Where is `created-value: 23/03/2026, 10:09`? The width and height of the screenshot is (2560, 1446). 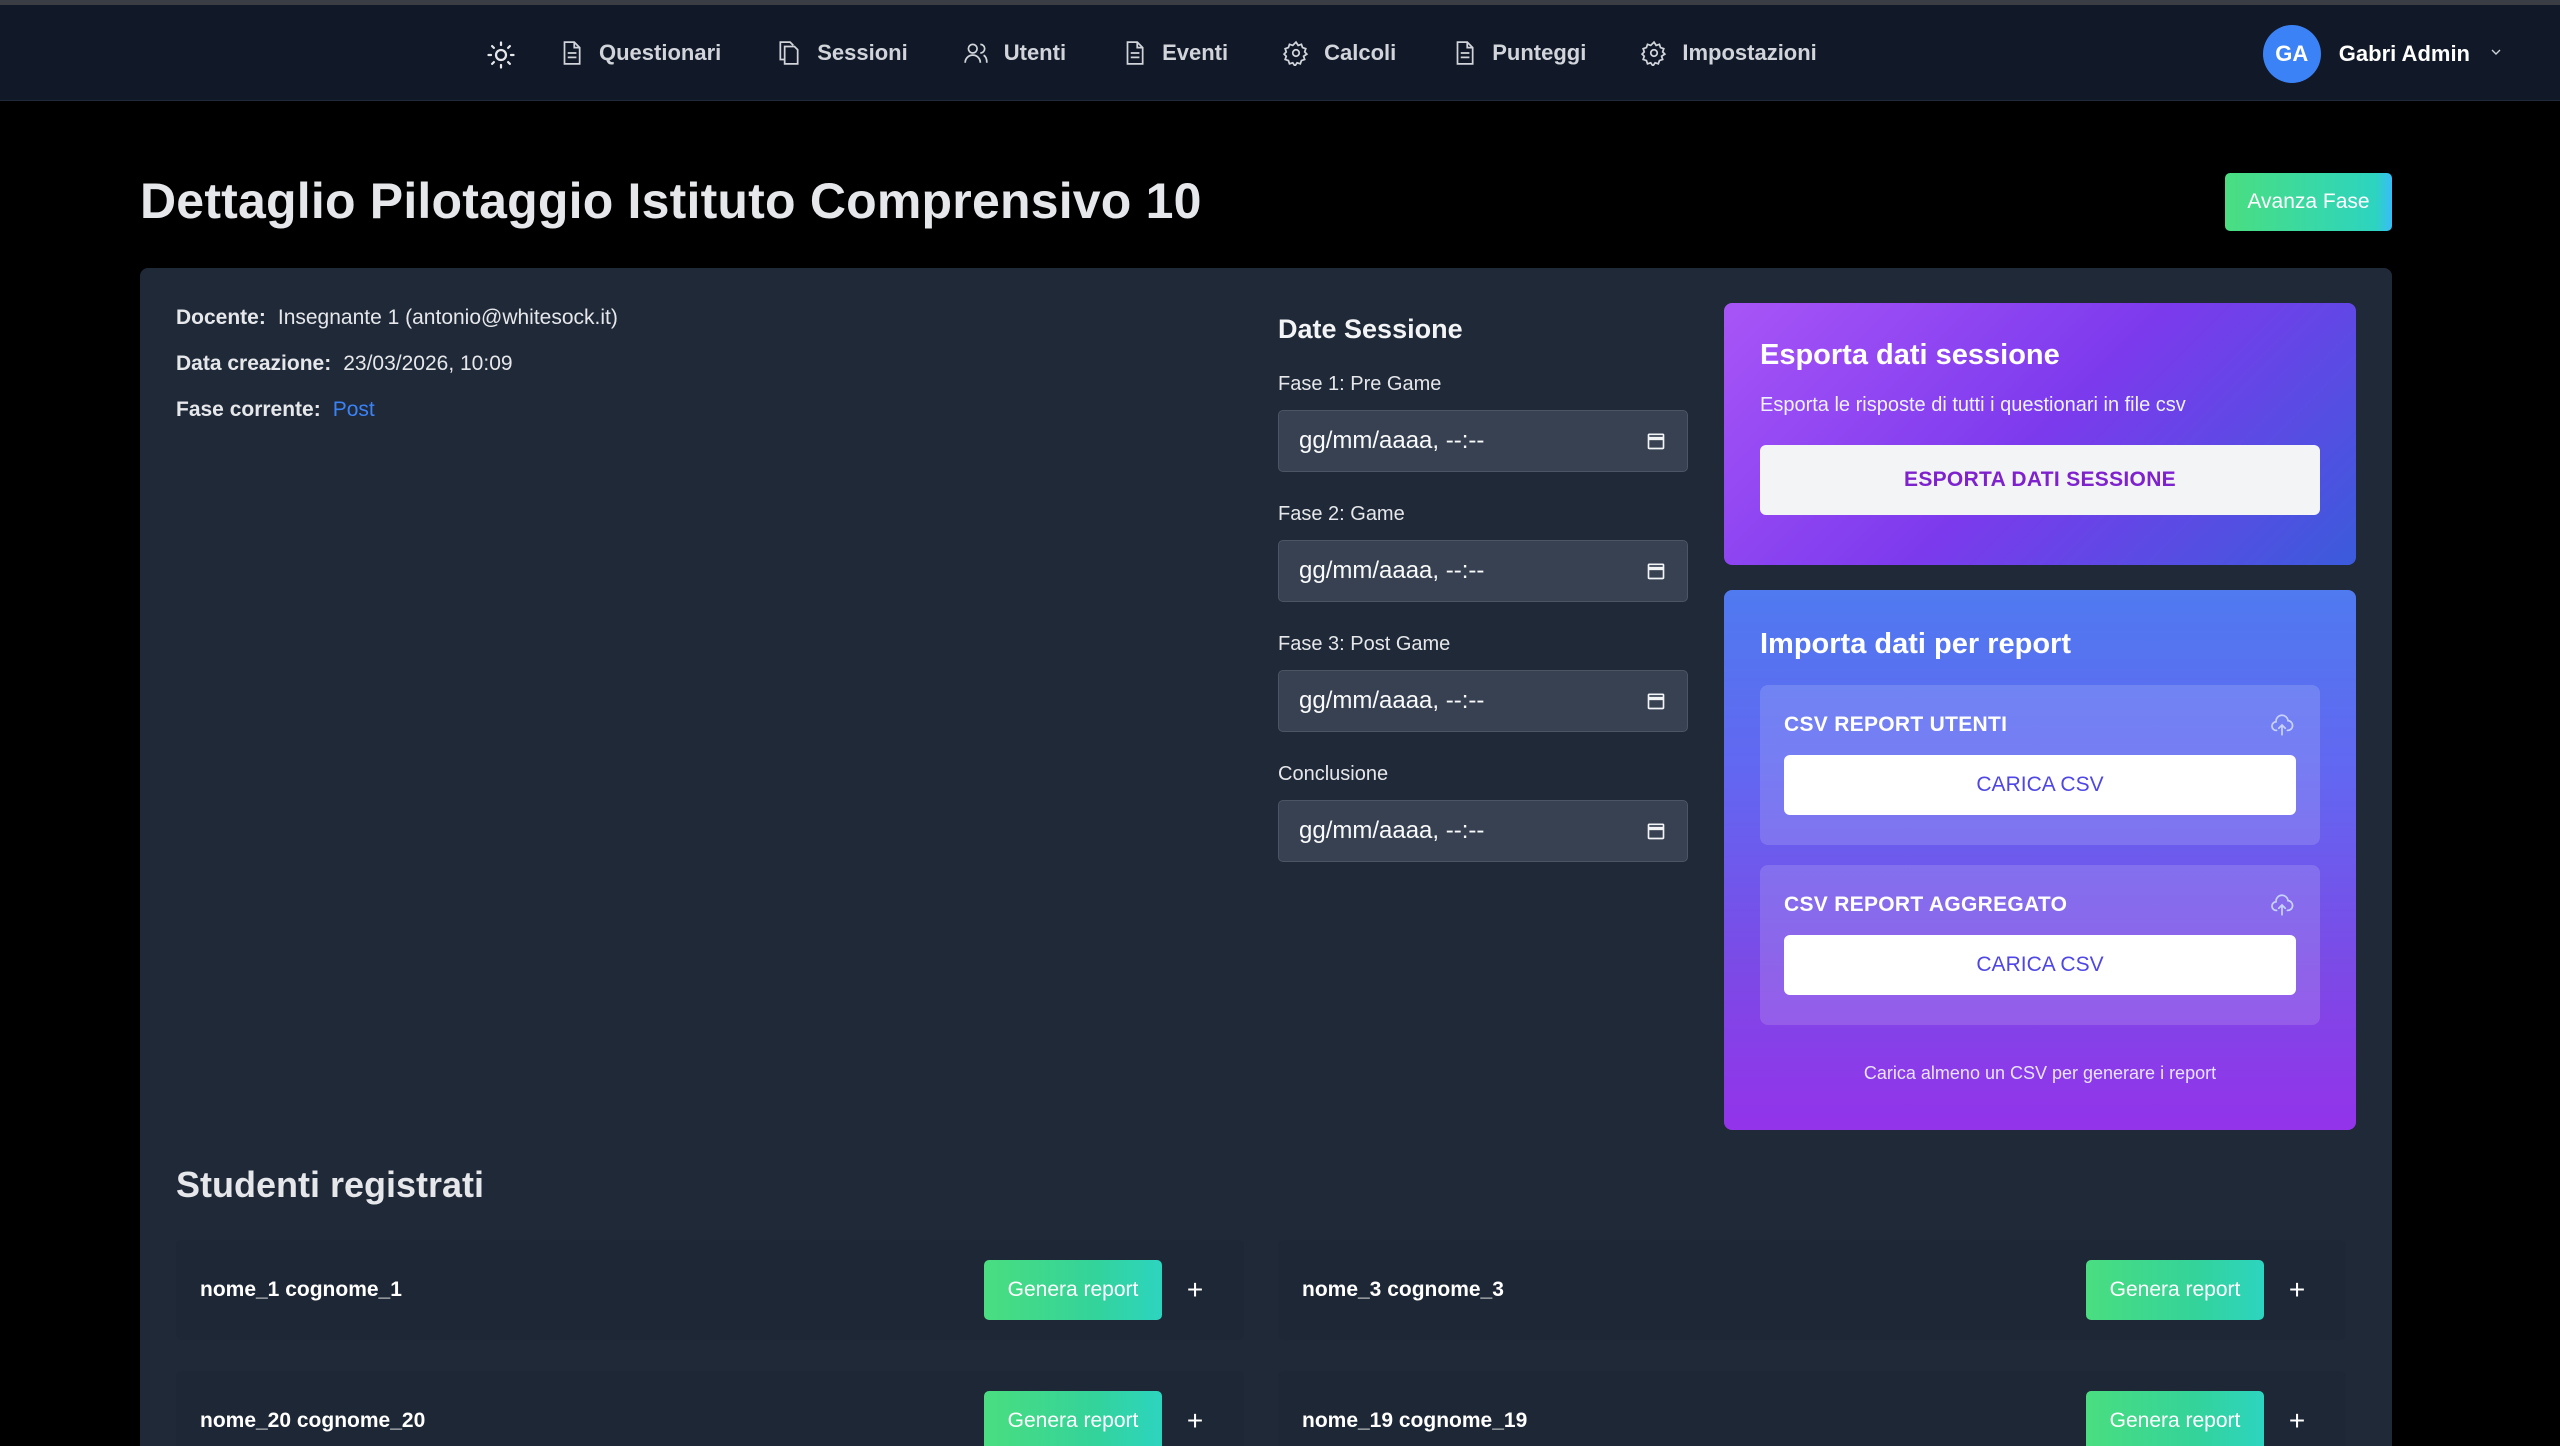
created-value: 23/03/2026, 10:09 is located at coordinates (428, 363).